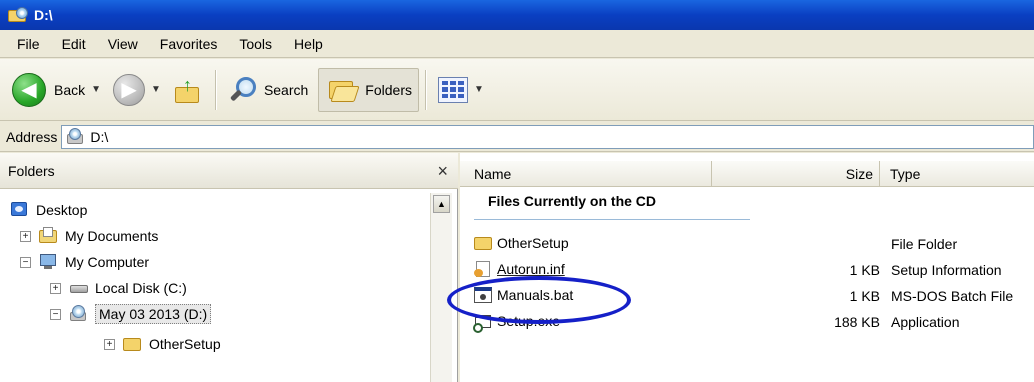 This screenshot has width=1034, height=382. I want to click on up-folder-icon: ↑, so click(188, 90).